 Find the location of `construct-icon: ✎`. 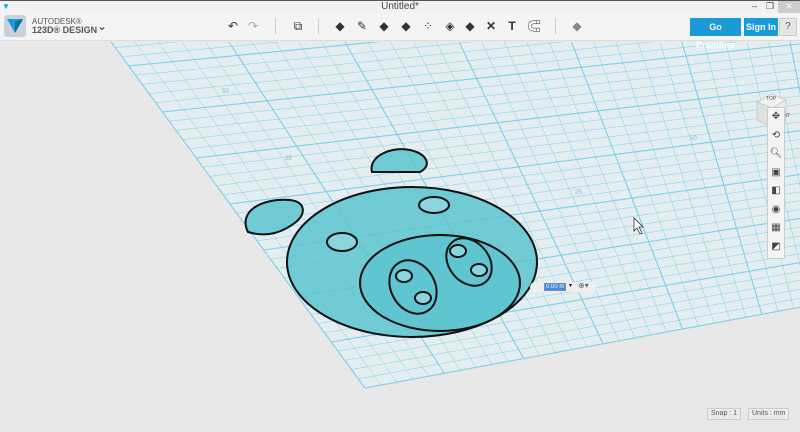

construct-icon: ✎ is located at coordinates (362, 26).